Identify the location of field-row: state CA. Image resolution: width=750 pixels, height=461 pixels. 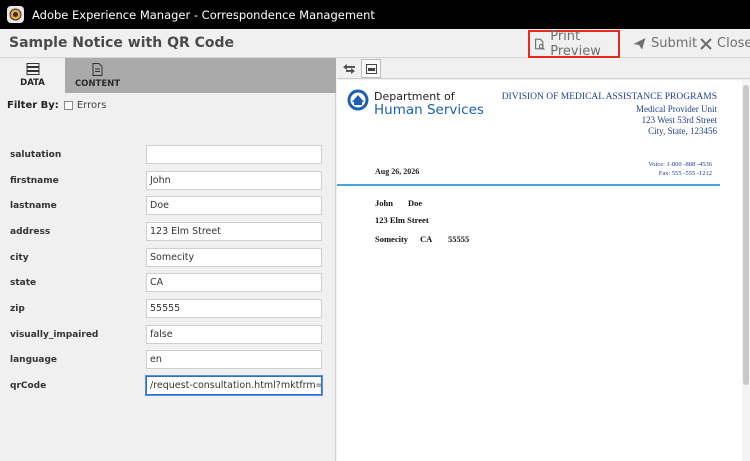
(168, 283).